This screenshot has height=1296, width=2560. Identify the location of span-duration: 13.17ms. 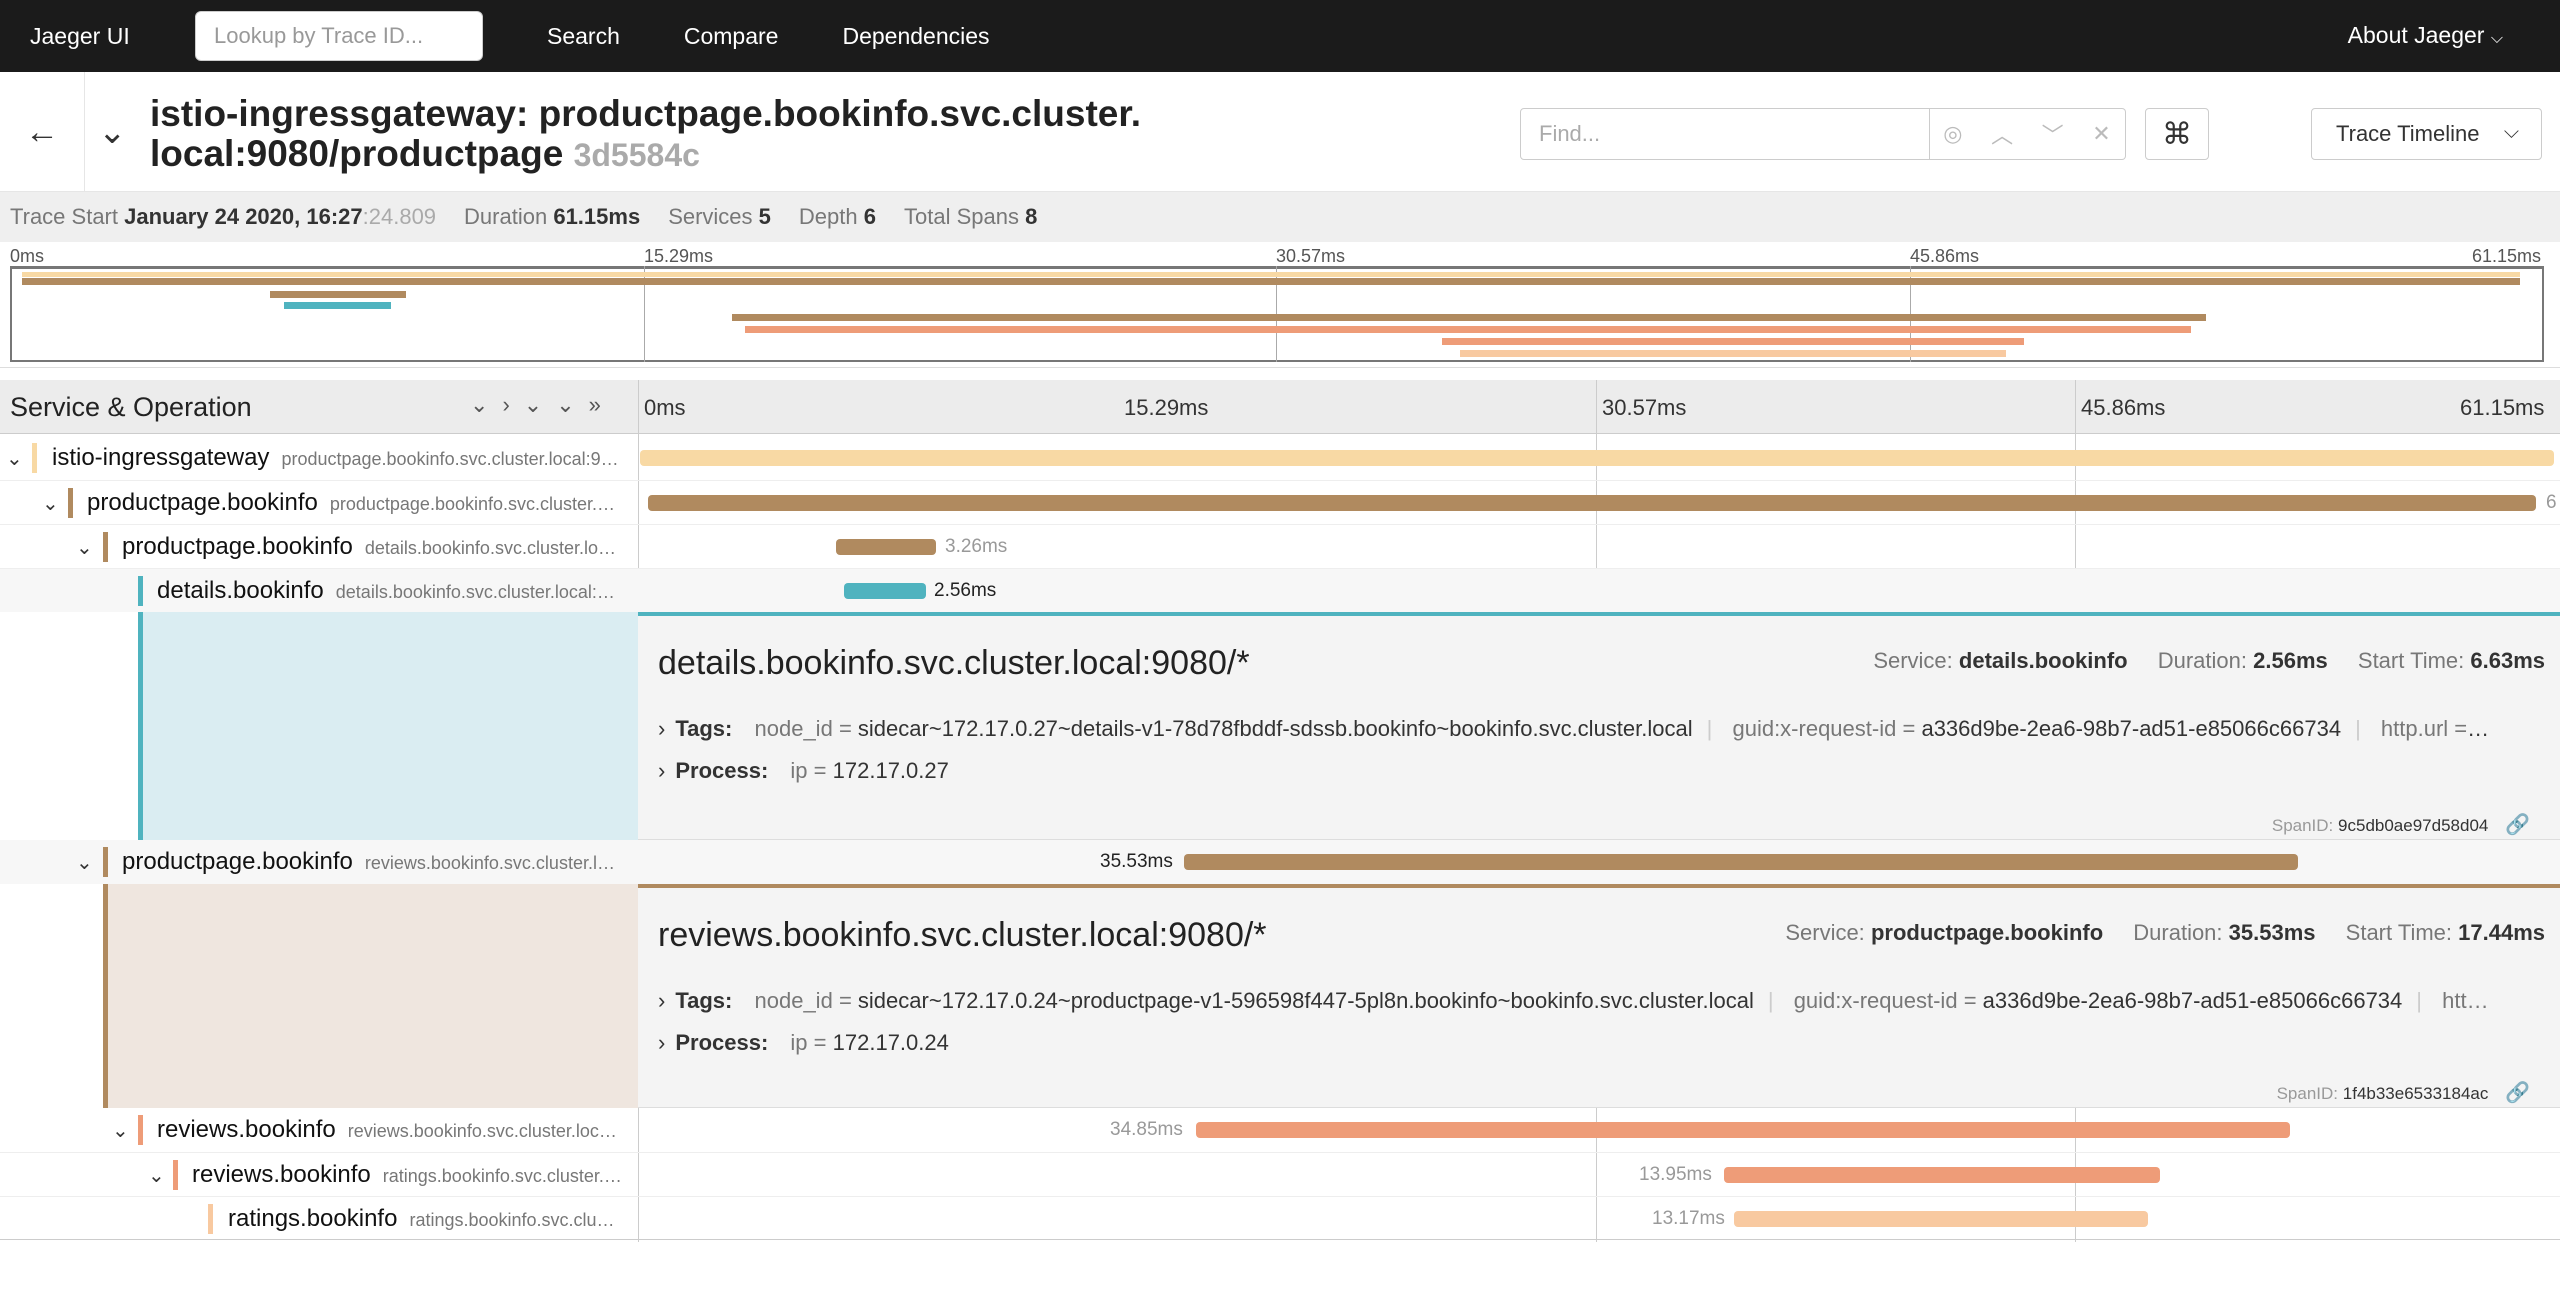
(1688, 1218).